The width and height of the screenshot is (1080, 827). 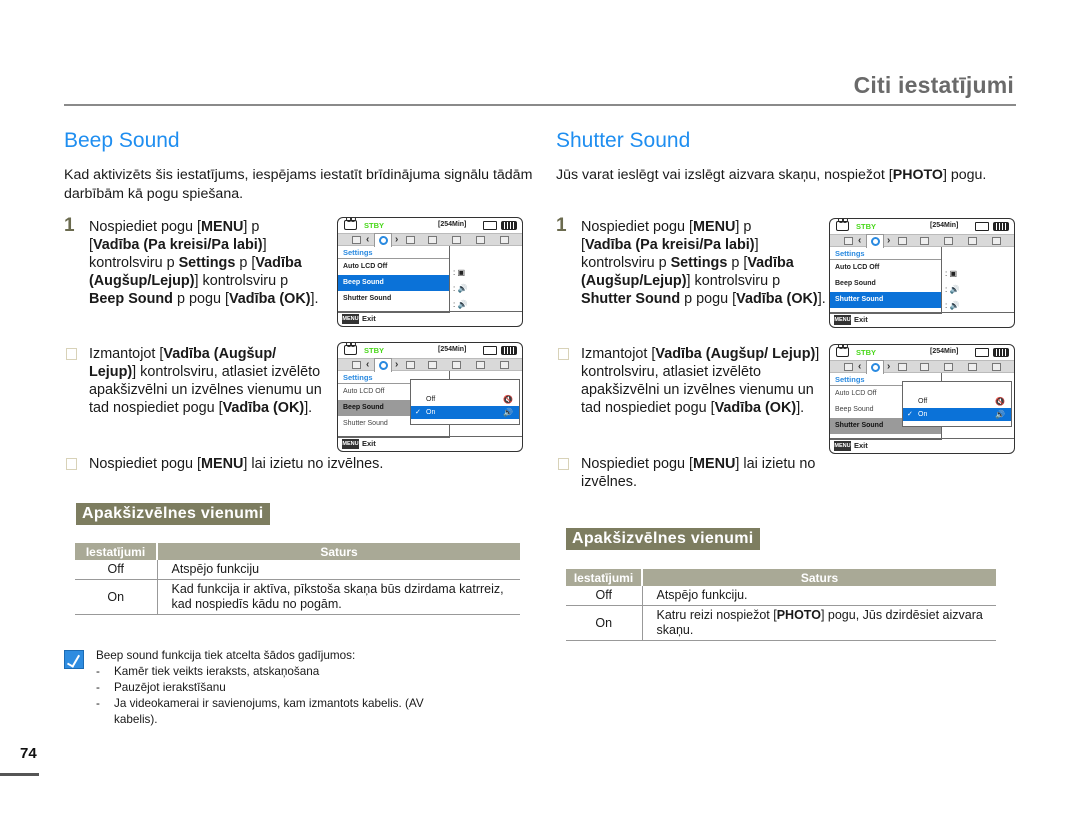 I want to click on menu-header: Settings, so click(x=393, y=252).